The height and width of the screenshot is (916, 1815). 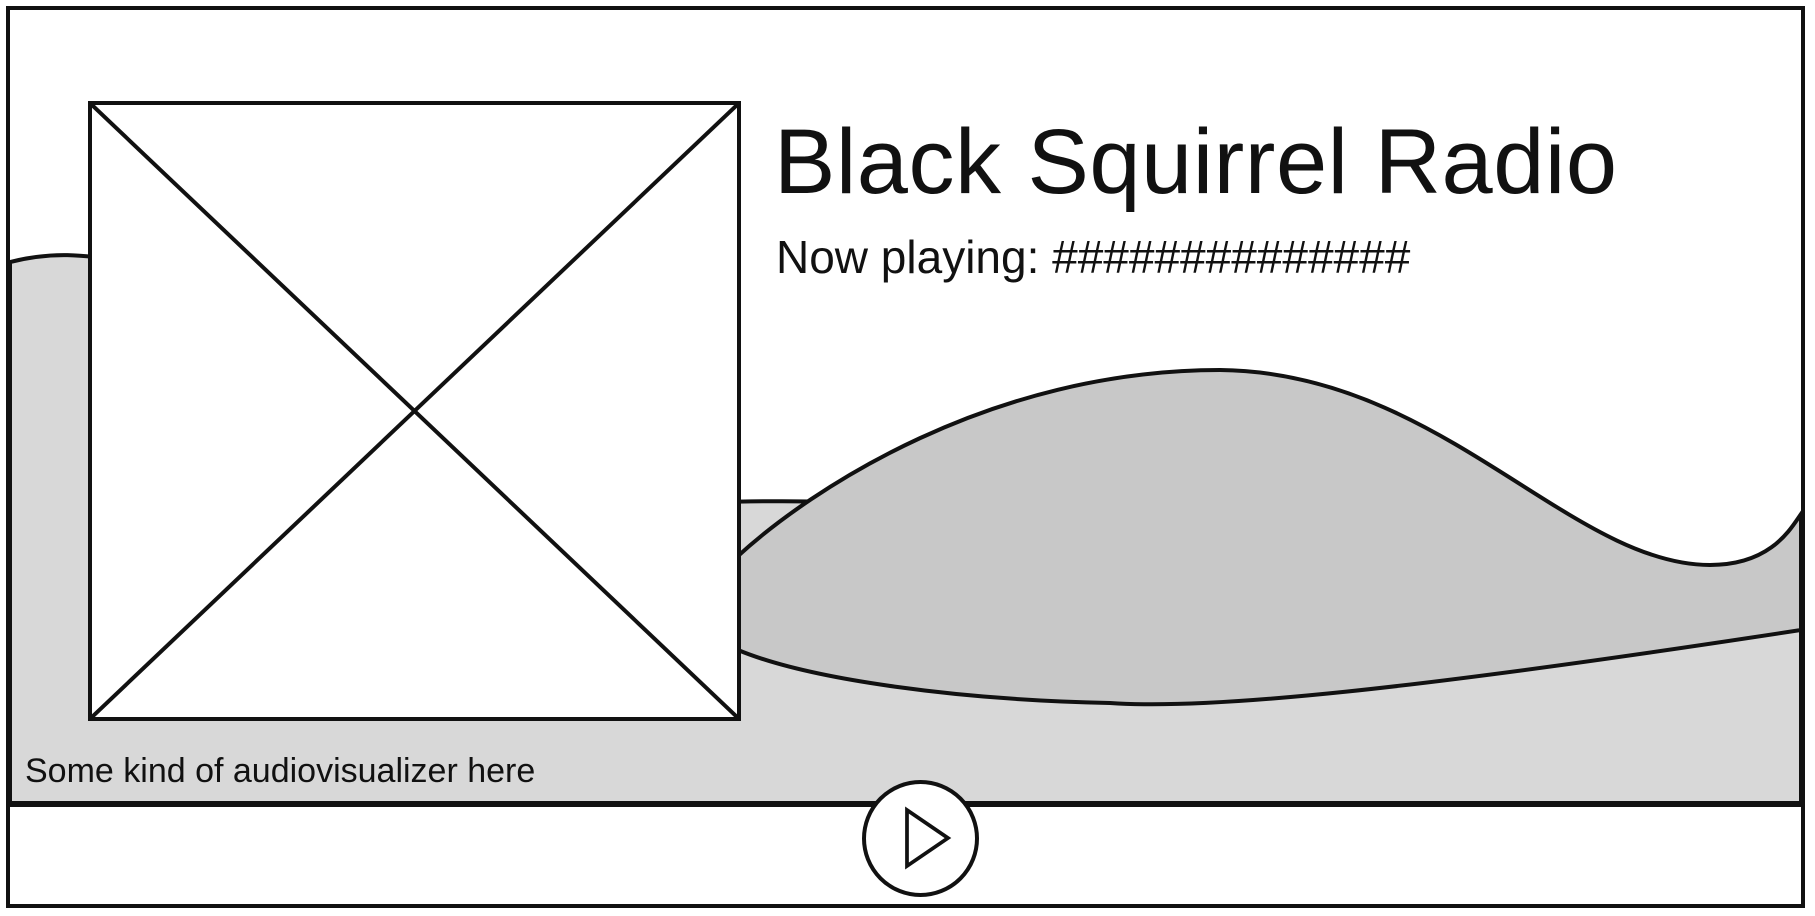 I want to click on play-button, so click(x=920, y=838).